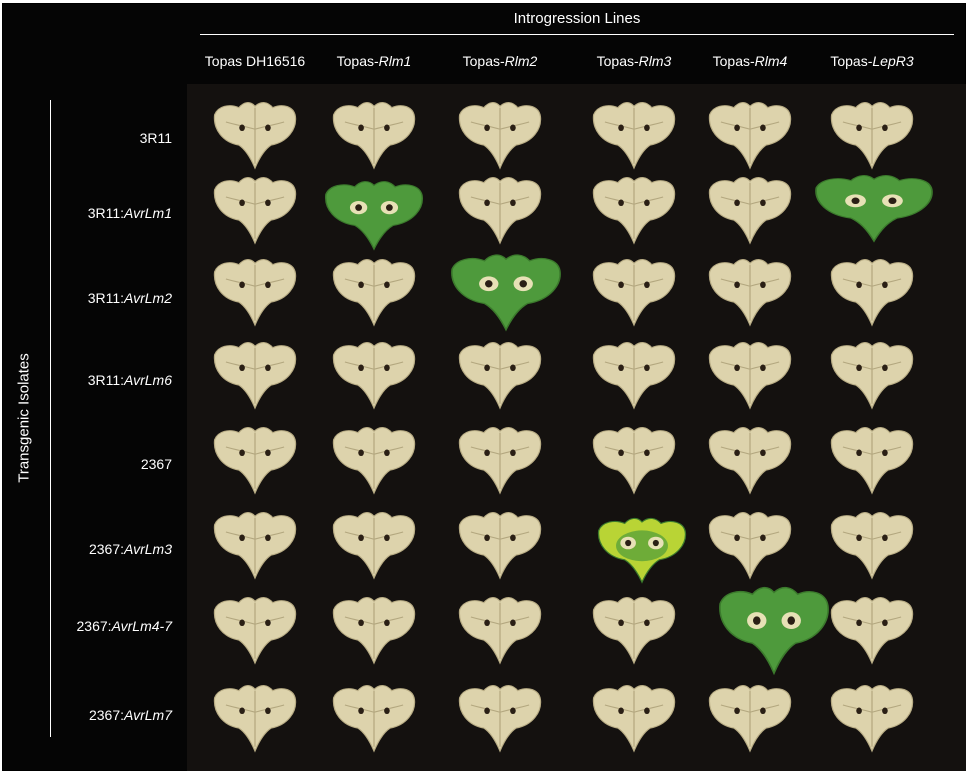 This screenshot has width=970, height=775. Describe the element at coordinates (156, 464) in the screenshot. I see `row-label-5: 2367` at that location.